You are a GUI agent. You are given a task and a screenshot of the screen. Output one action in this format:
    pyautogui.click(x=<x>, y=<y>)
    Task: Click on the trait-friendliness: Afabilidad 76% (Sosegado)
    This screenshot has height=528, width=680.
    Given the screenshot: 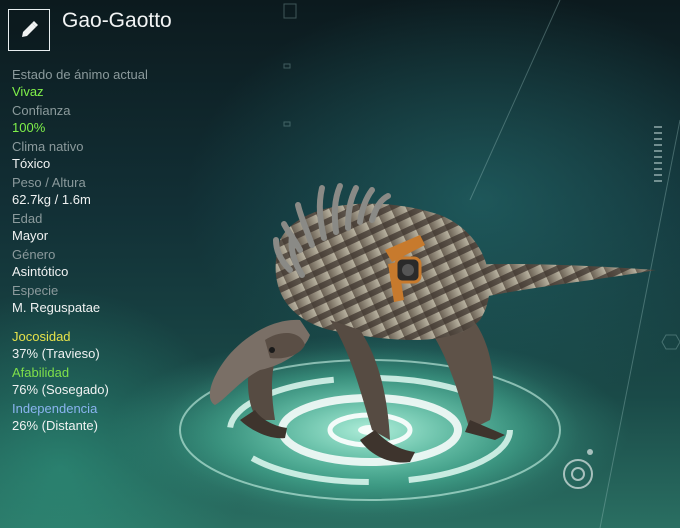 What is the action you would take?
    pyautogui.click(x=112, y=381)
    